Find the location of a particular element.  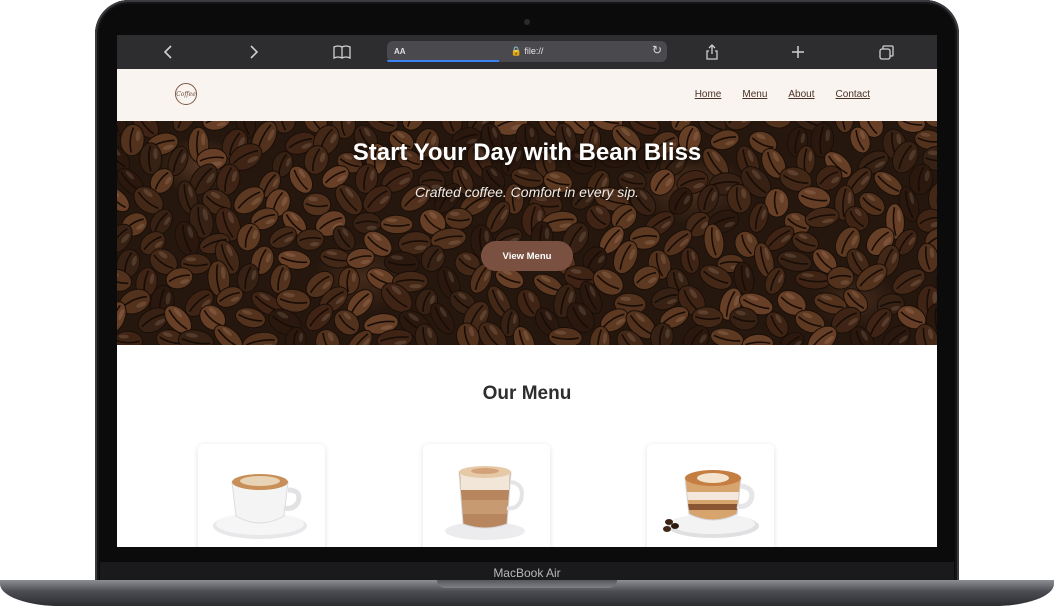

url-text: 🔒 file:// is located at coordinates (527, 51).